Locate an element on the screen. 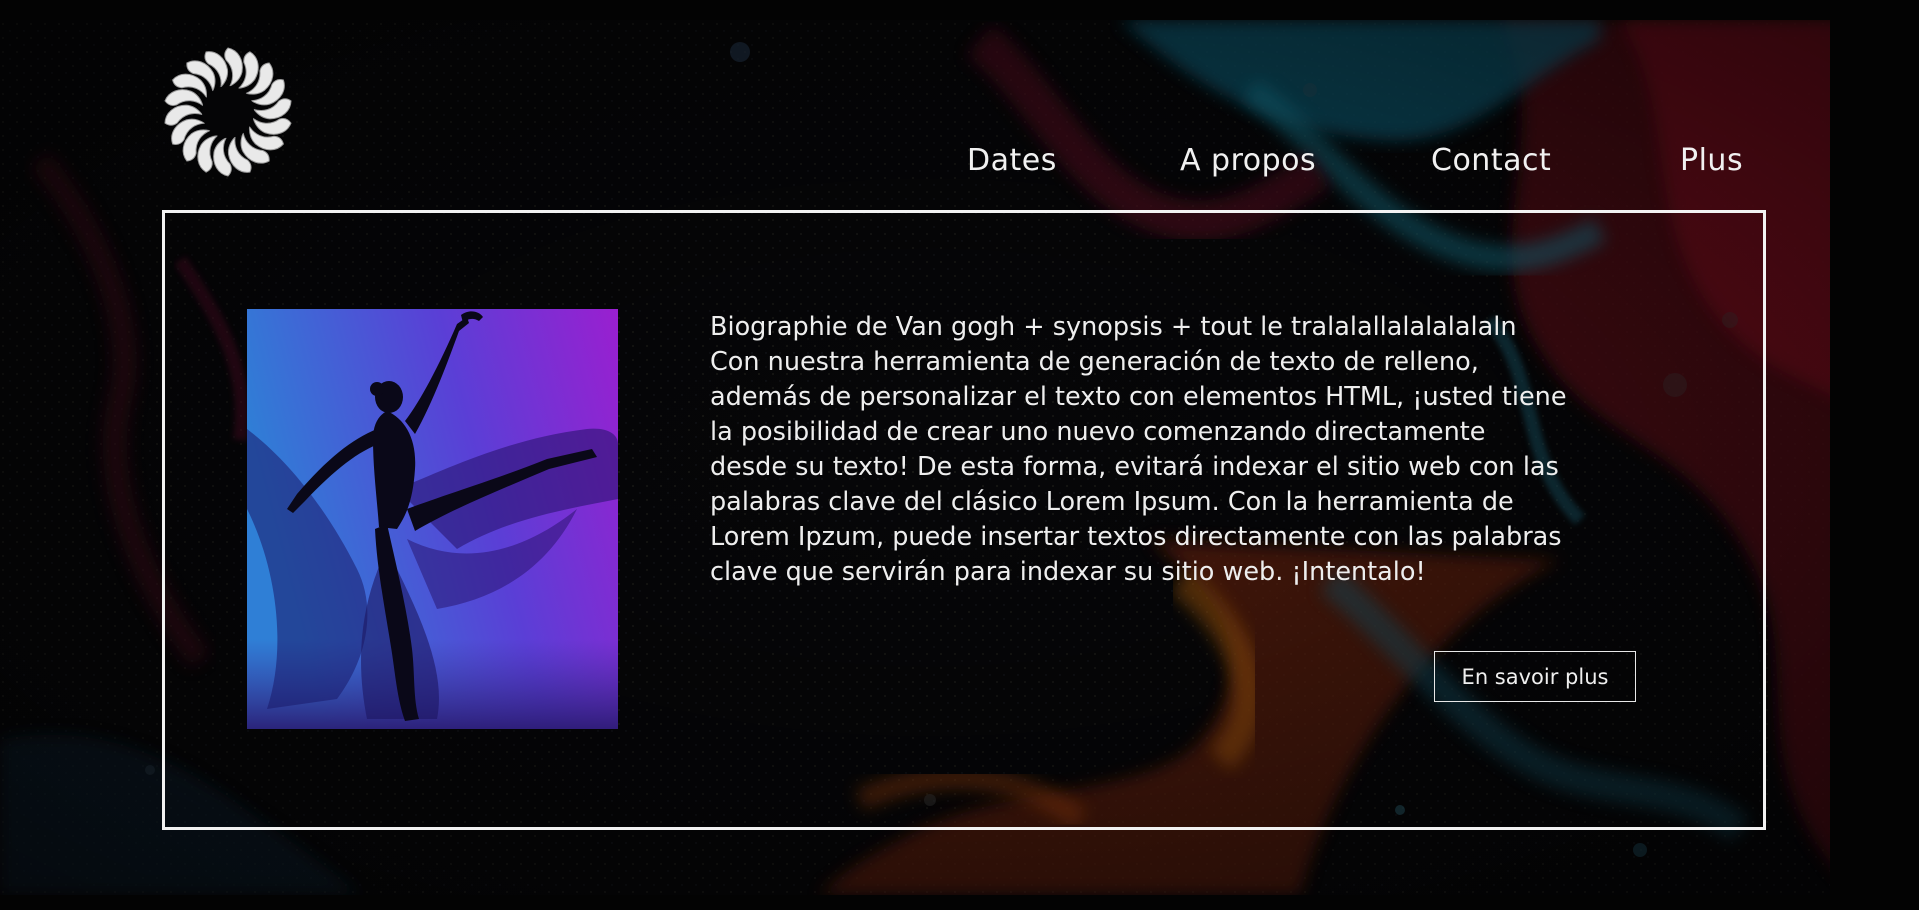 This screenshot has height=910, width=1919. dancer-silhouette-image is located at coordinates (432, 519).